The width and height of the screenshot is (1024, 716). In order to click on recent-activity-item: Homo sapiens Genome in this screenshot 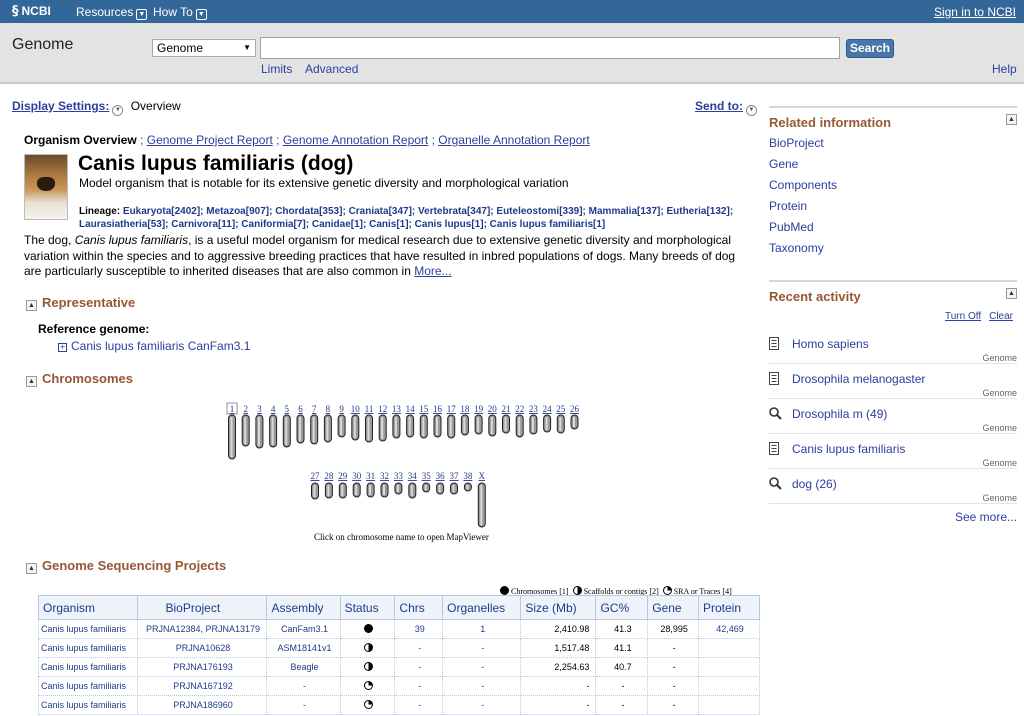, I will do `click(893, 346)`.